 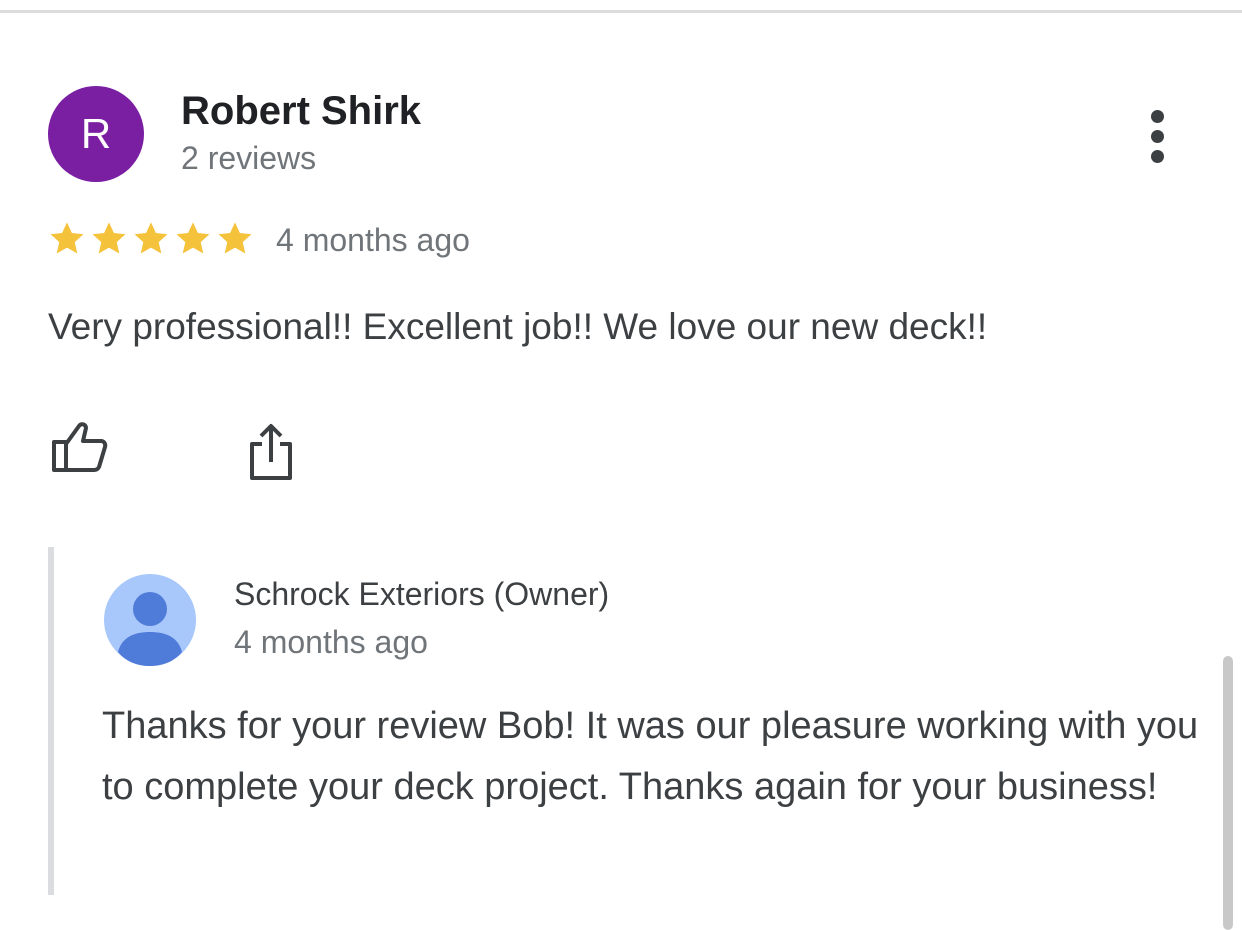 I want to click on like-button, so click(x=79, y=448).